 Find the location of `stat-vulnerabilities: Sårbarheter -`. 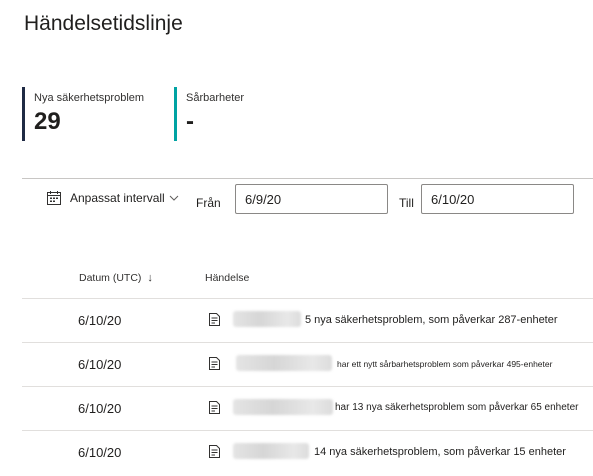

stat-vulnerabilities: Sårbarheter - is located at coordinates (250, 114).